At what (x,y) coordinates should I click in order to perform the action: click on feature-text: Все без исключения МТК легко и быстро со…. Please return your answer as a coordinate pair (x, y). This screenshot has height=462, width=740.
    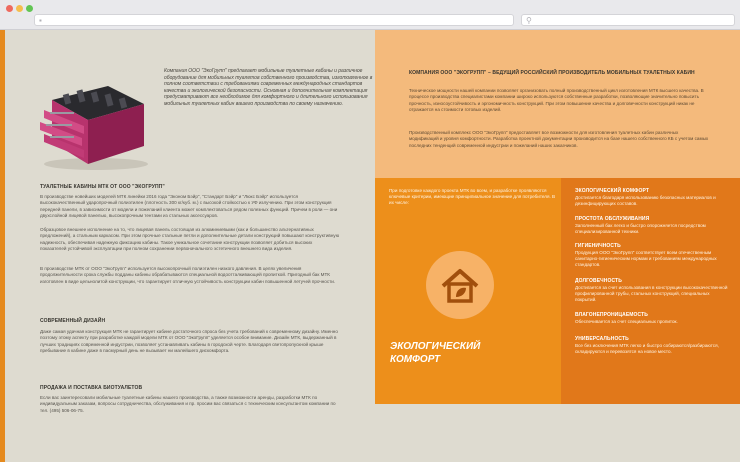
    Looking at the image, I should click on (647, 349).